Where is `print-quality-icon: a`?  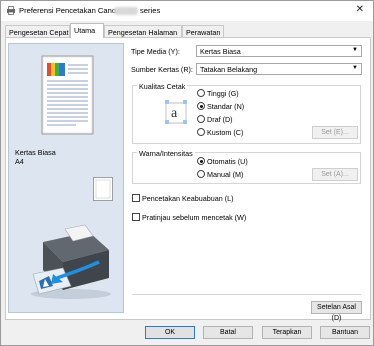 print-quality-icon: a is located at coordinates (176, 112).